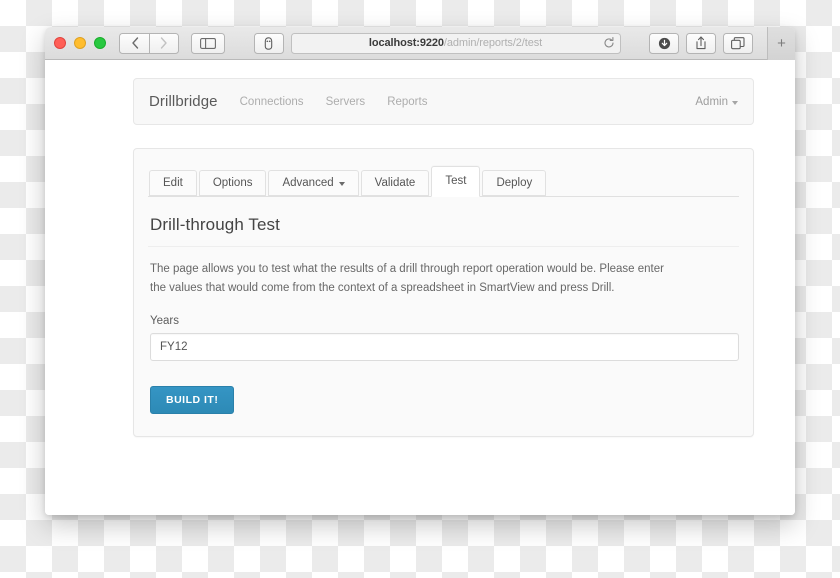  I want to click on reload-arrow-icon, so click(609, 42).